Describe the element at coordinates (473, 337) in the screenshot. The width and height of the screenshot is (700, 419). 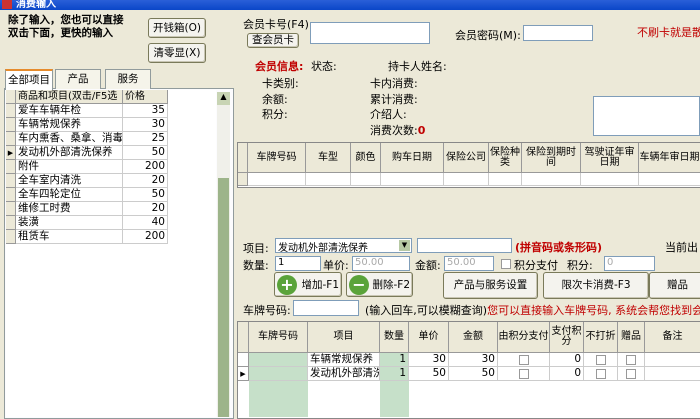
I see `column-header: 金额` at that location.